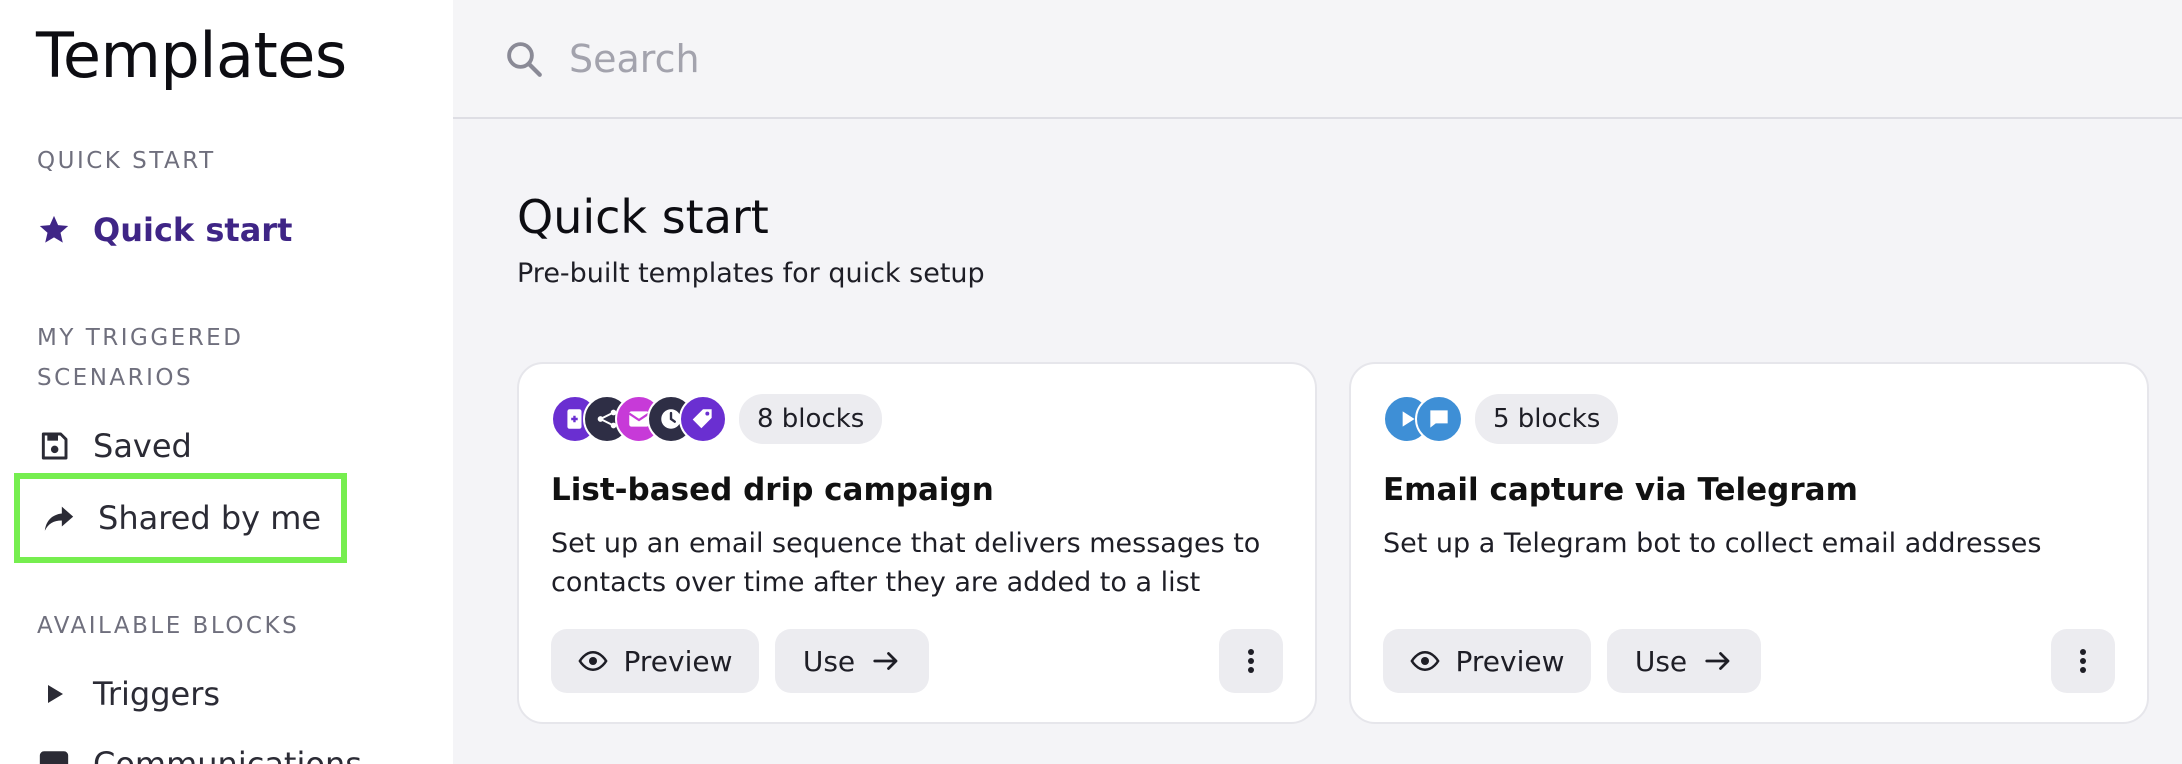 Image resolution: width=2182 pixels, height=764 pixels. I want to click on sidebar-item-triggers: Triggers, so click(128, 694).